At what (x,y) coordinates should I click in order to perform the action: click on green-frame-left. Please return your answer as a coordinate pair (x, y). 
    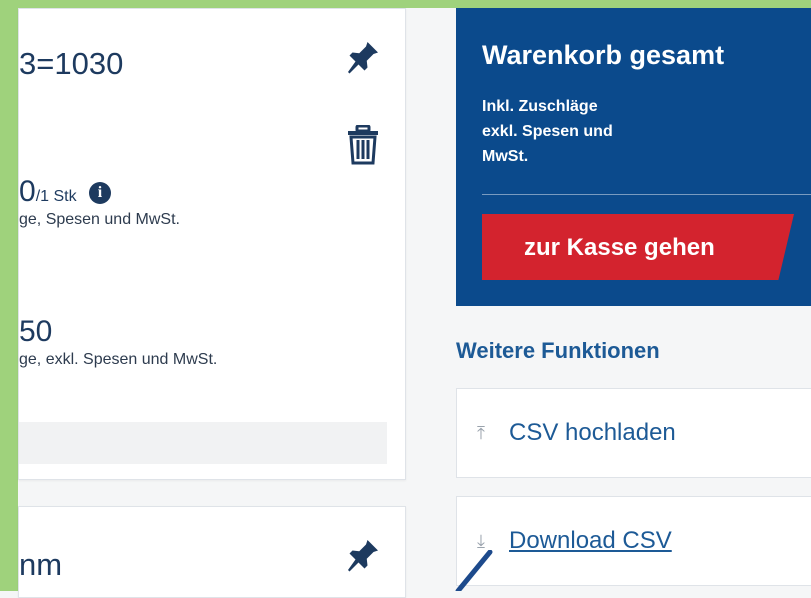
    Looking at the image, I should click on (9, 295).